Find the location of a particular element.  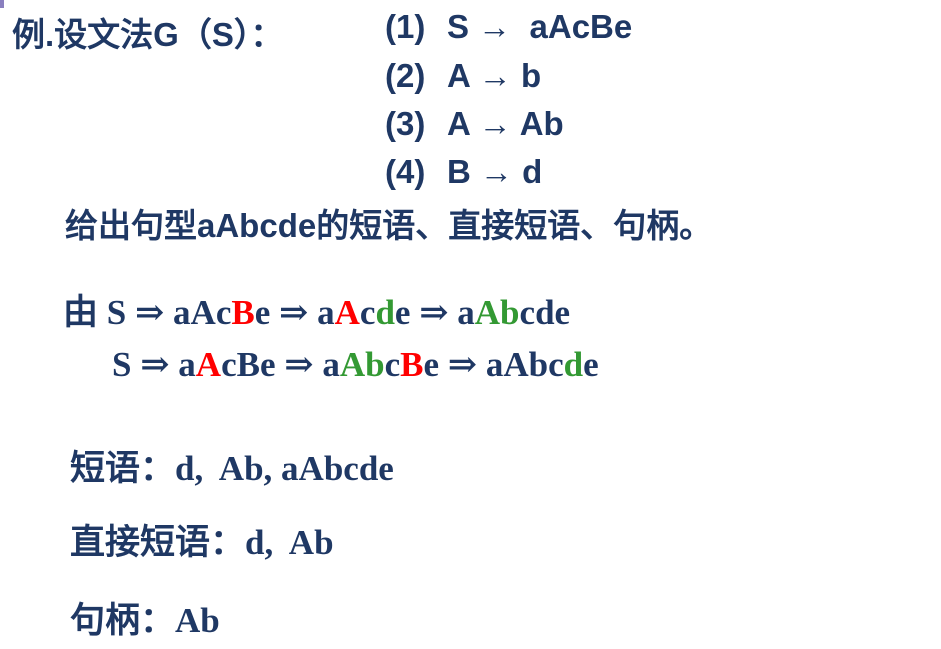

derivation-sequence: S ⇒ aAcBe ⇒ aAcde ⇒ aAbcde is located at coordinates (338, 312).